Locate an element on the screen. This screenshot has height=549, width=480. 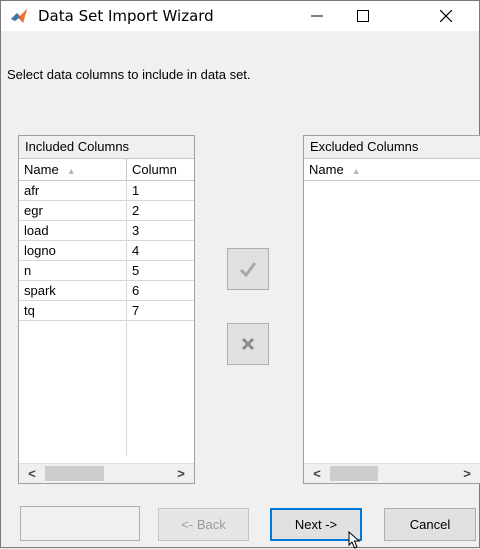
included-rows: afr 1 egr 2 load 3 logno 4 n5 spark 6 tq 7 is located at coordinates (106, 251).